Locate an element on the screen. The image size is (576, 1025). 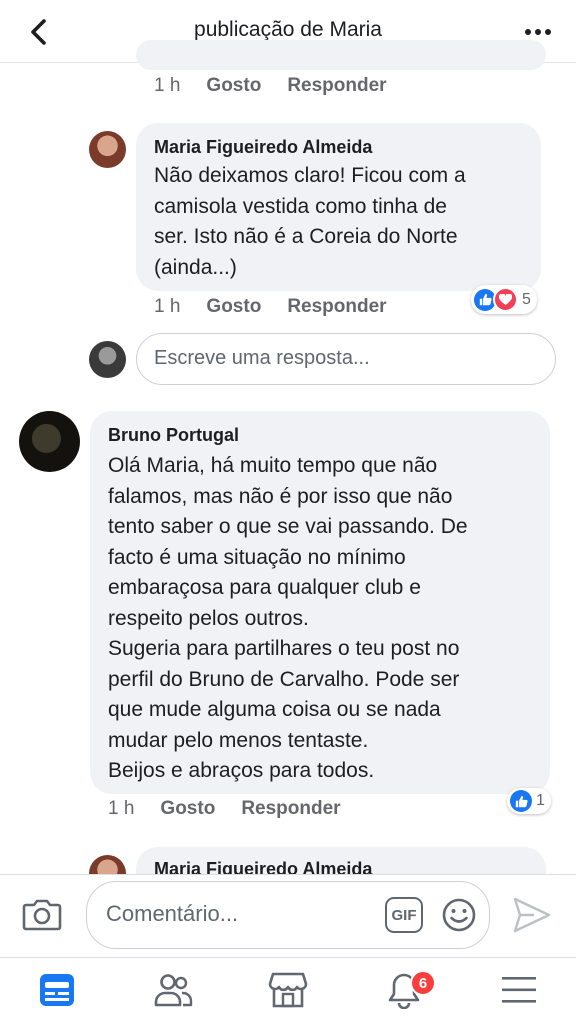
reaction-summary: 1 is located at coordinates (529, 801).